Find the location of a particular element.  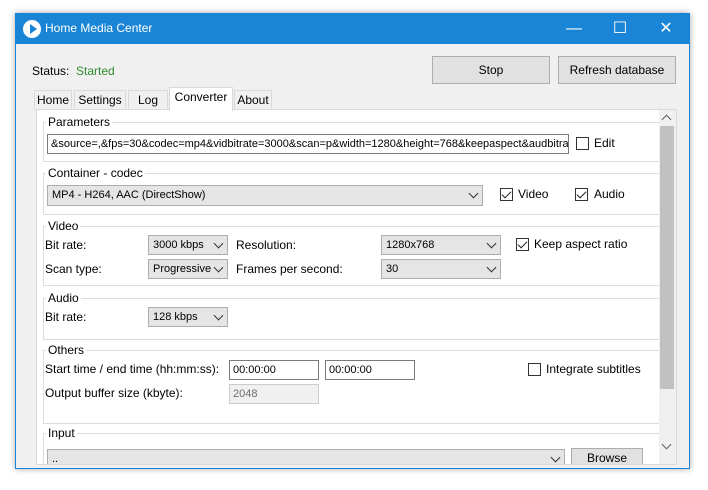

refresh-database-button: Refresh database is located at coordinates (617, 70).